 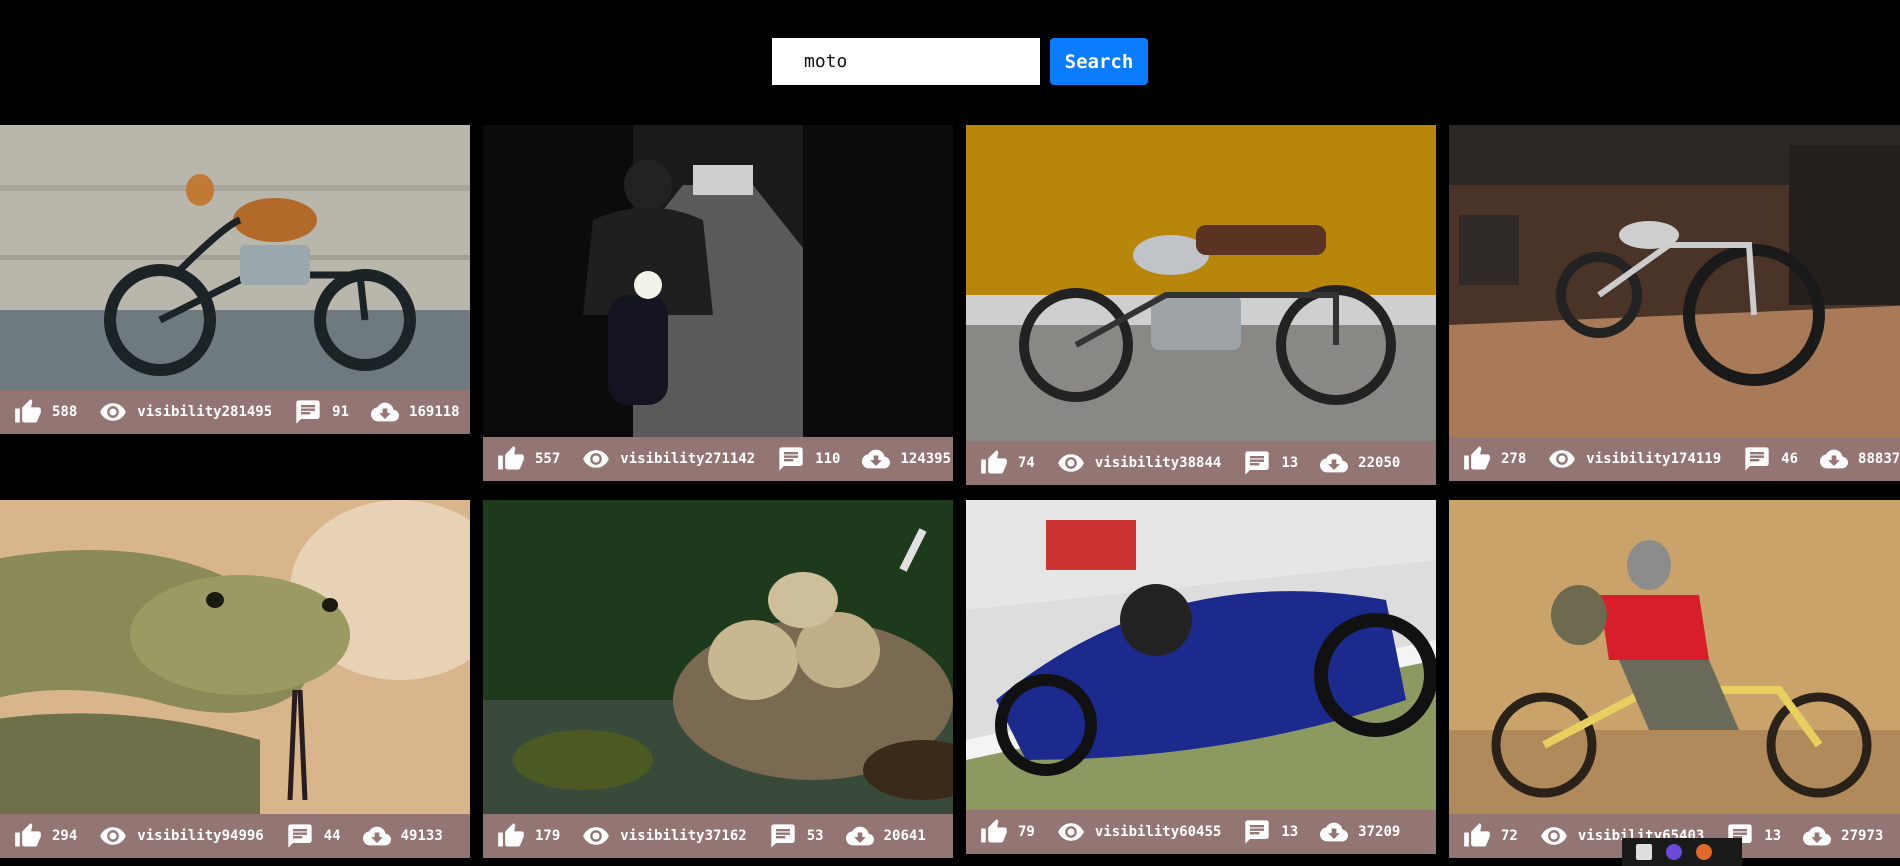 I want to click on photo-dirt-bike-rider, so click(x=1674, y=657).